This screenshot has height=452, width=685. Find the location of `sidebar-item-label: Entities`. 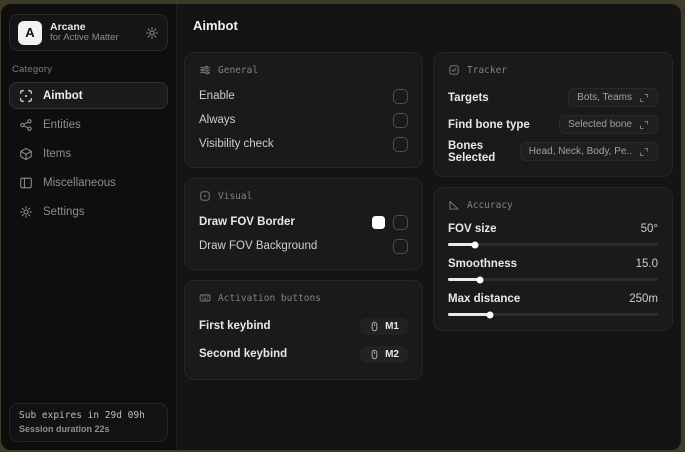

sidebar-item-label: Entities is located at coordinates (62, 124).